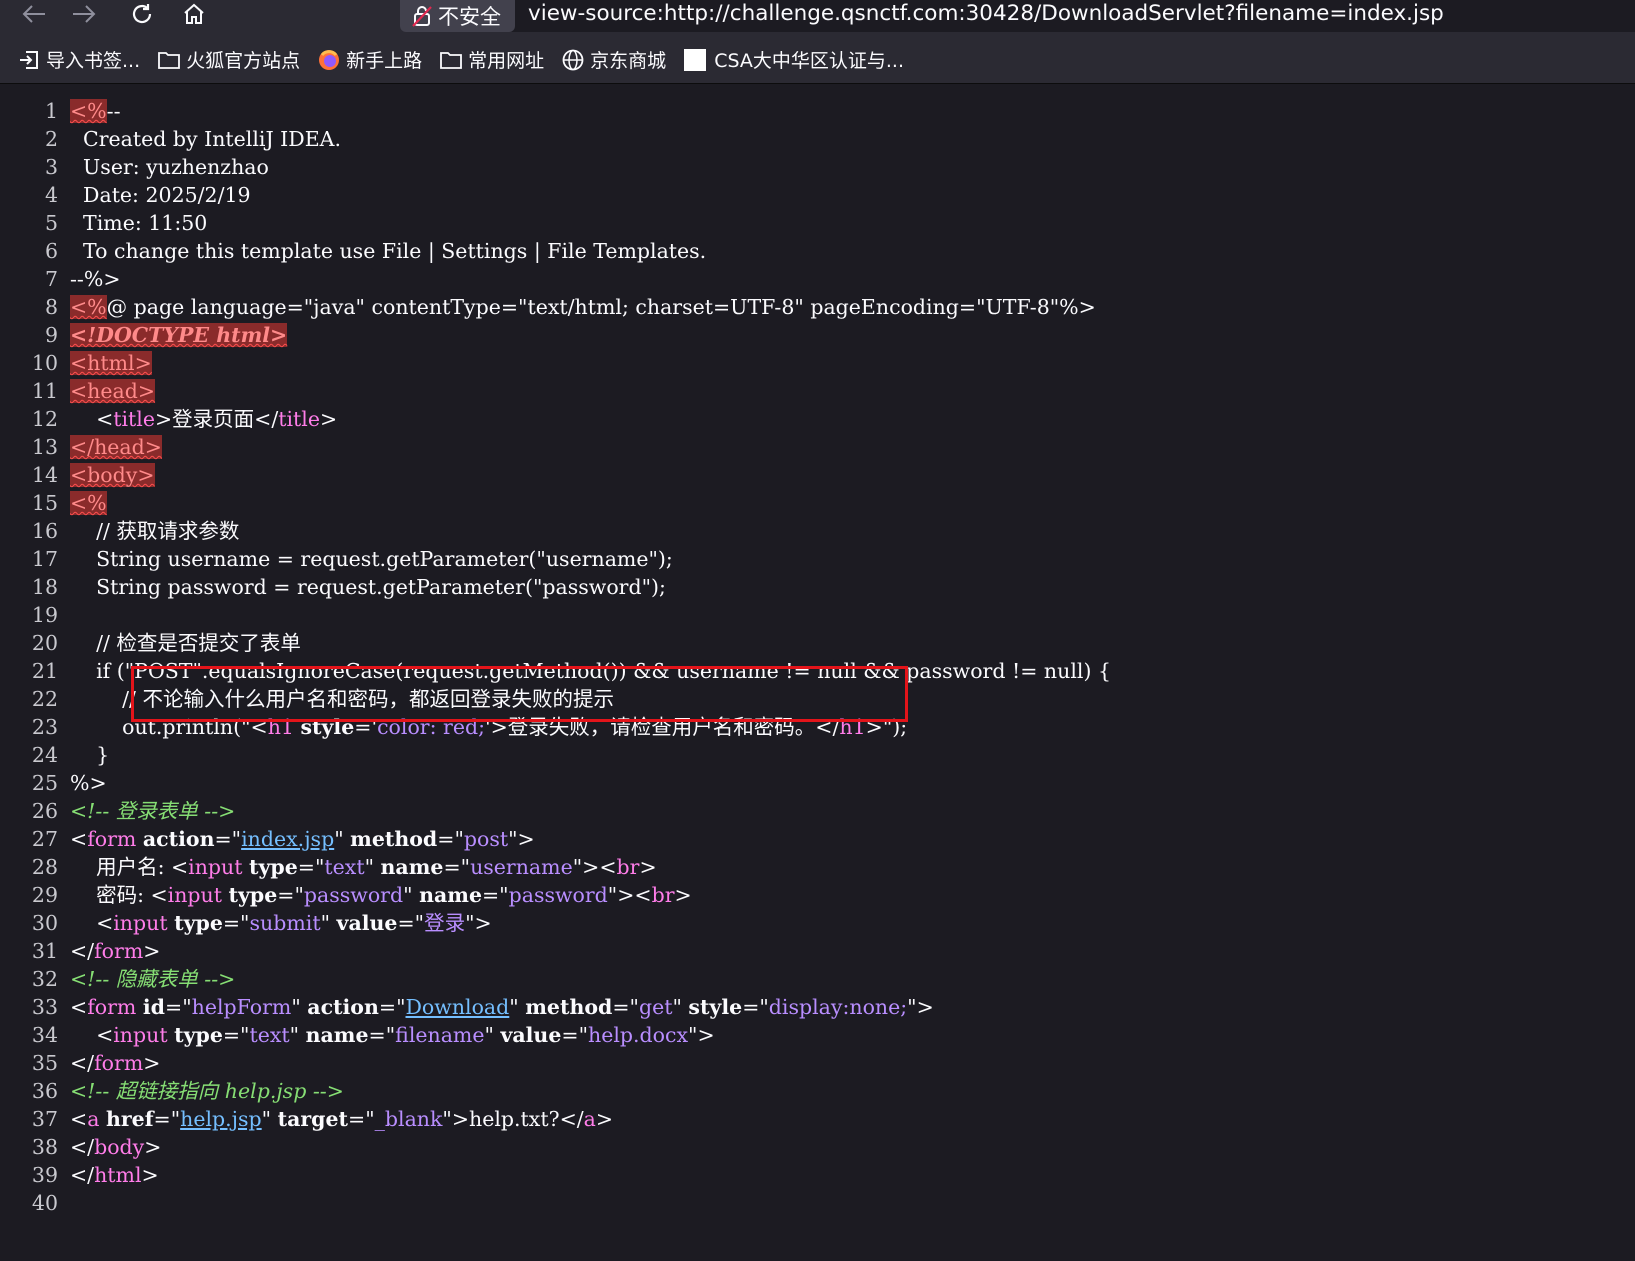 This screenshot has height=1261, width=1635. What do you see at coordinates (817, 755) in the screenshot?
I see `source-line: 24 }` at bounding box center [817, 755].